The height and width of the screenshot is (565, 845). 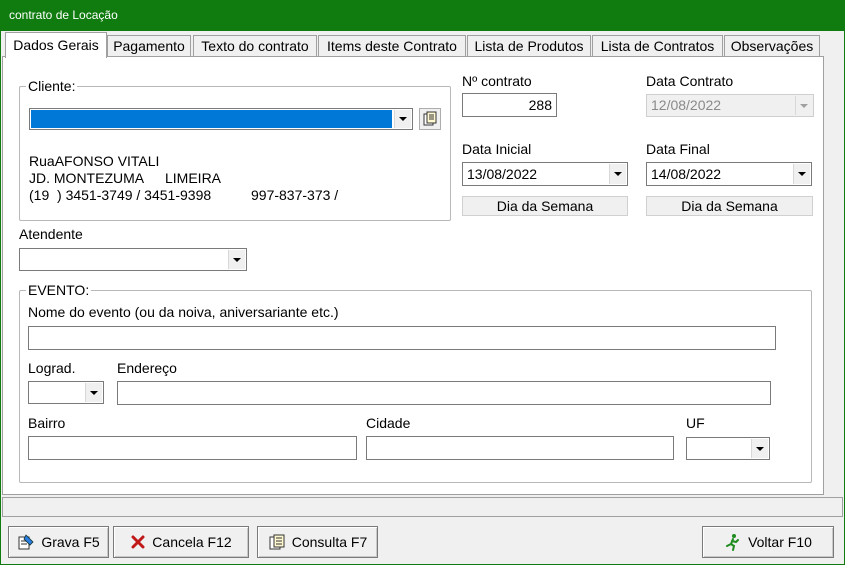 I want to click on tab-pagamento: Pagamento, so click(x=149, y=46).